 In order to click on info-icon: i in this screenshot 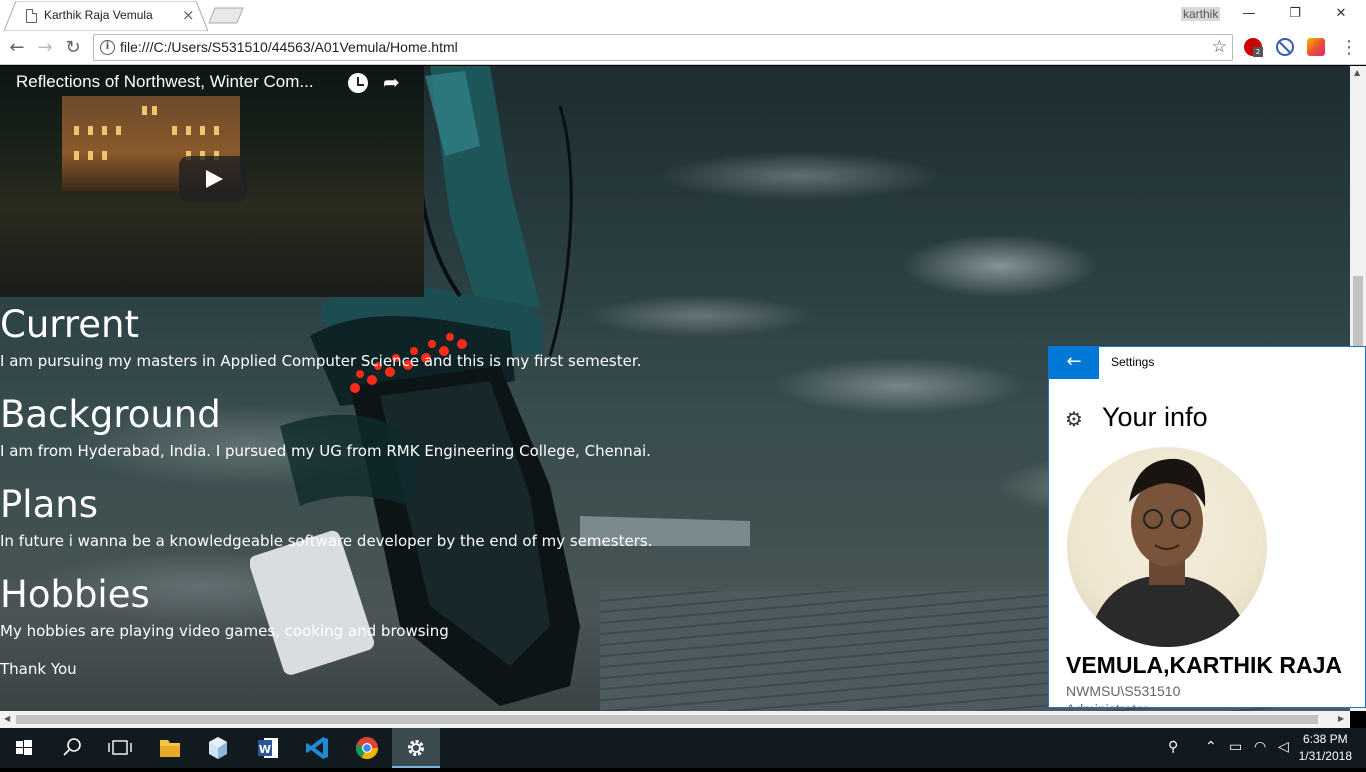, I will do `click(107, 47)`.